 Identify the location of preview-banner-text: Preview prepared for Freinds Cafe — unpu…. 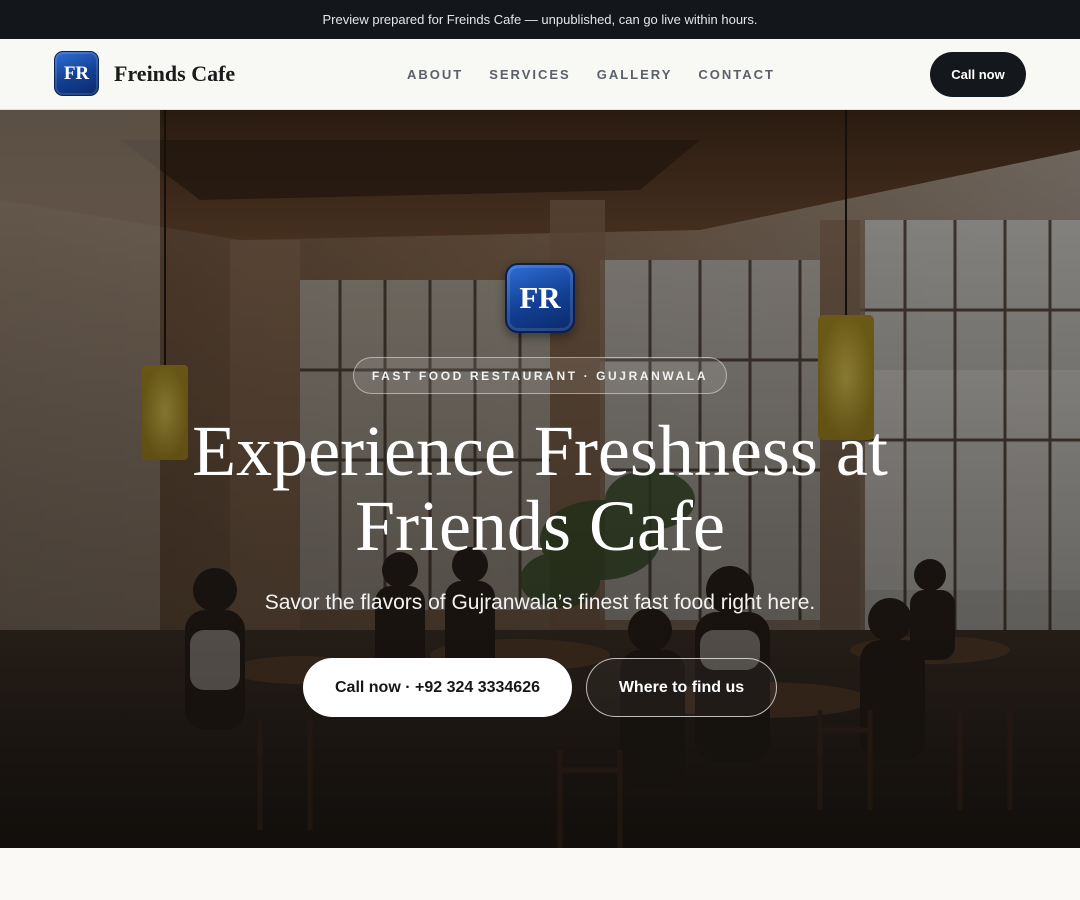
(540, 19).